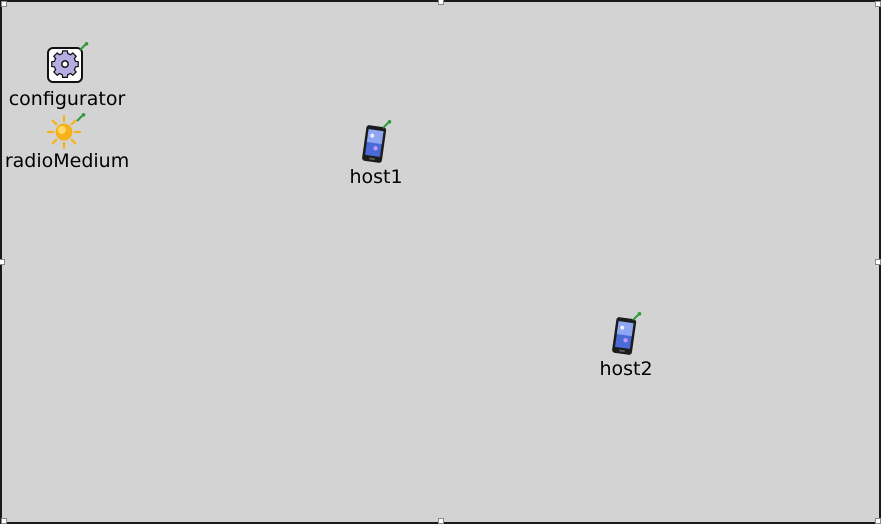  I want to click on resize-handle-top-right, so click(878, 4).